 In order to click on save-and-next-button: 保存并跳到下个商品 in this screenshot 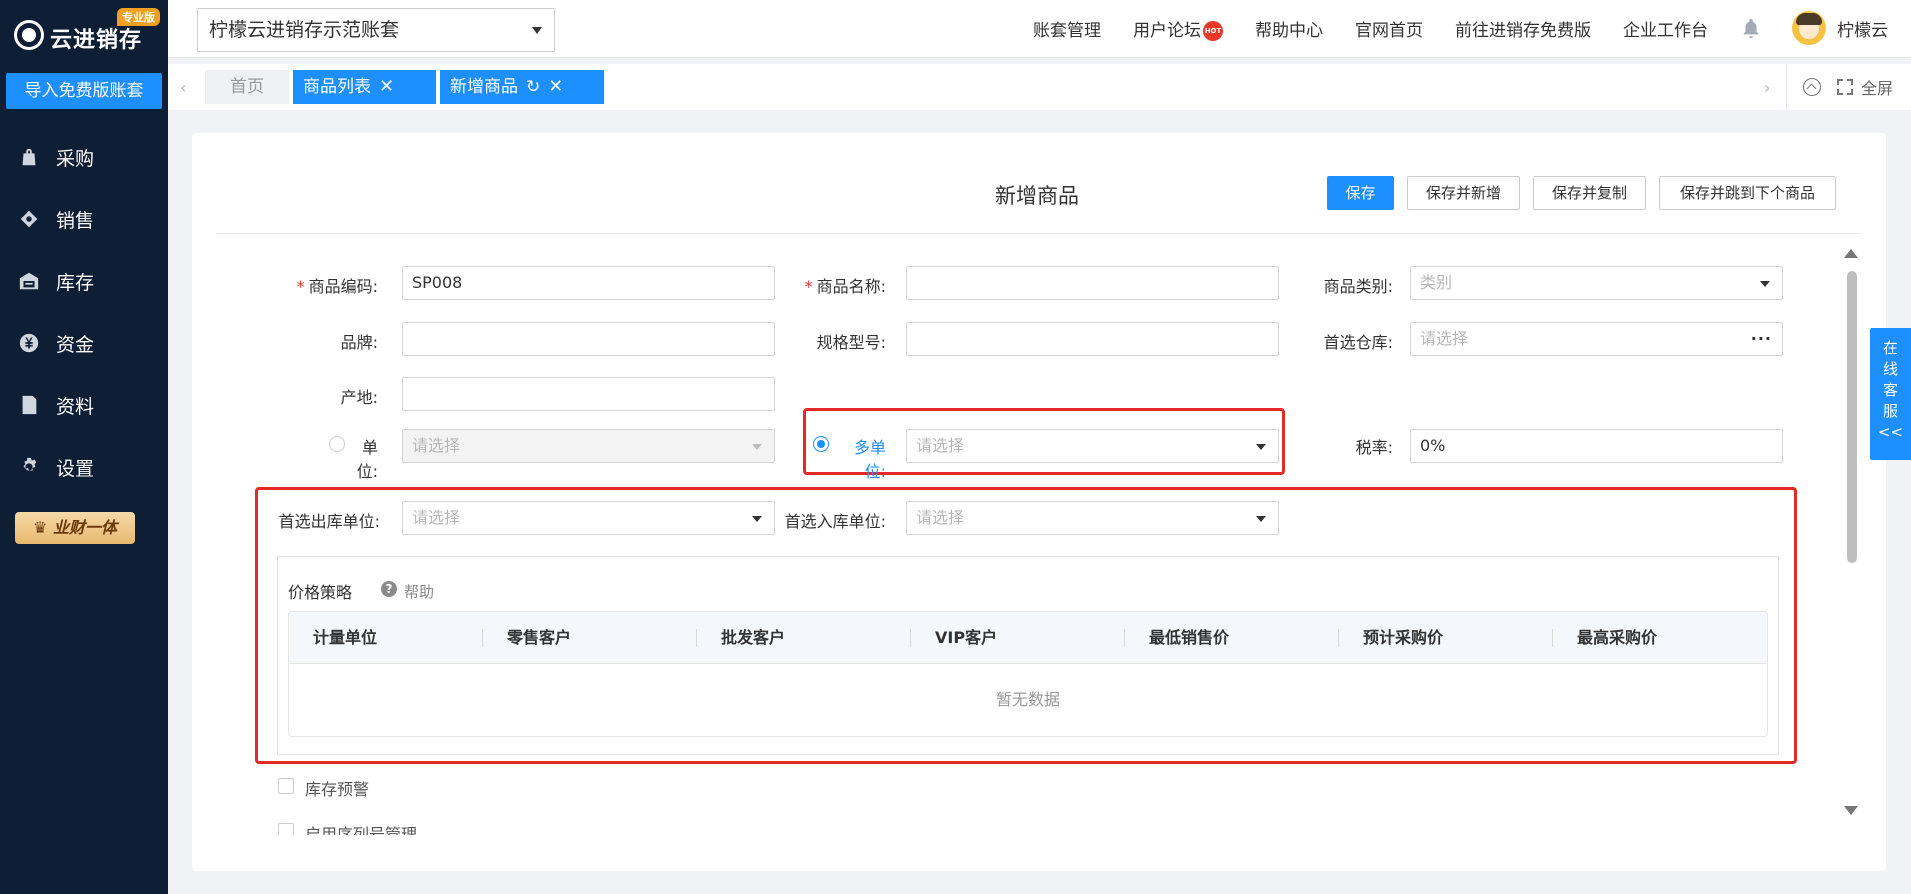, I will do `click(1747, 193)`.